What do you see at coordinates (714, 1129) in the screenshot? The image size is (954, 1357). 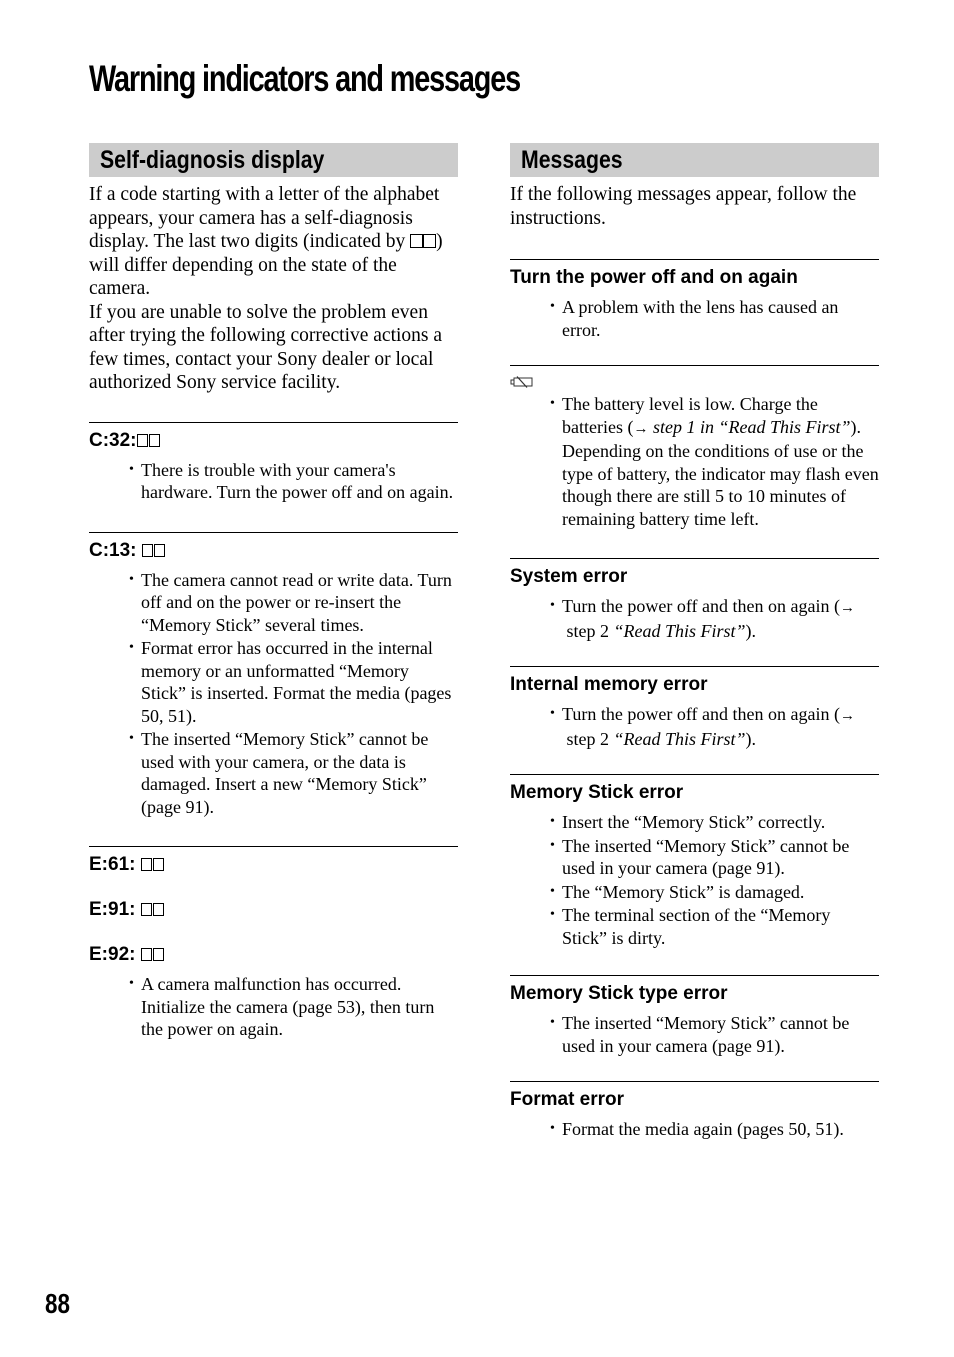 I see `list-item: Format the media again (pages 50, 51).` at bounding box center [714, 1129].